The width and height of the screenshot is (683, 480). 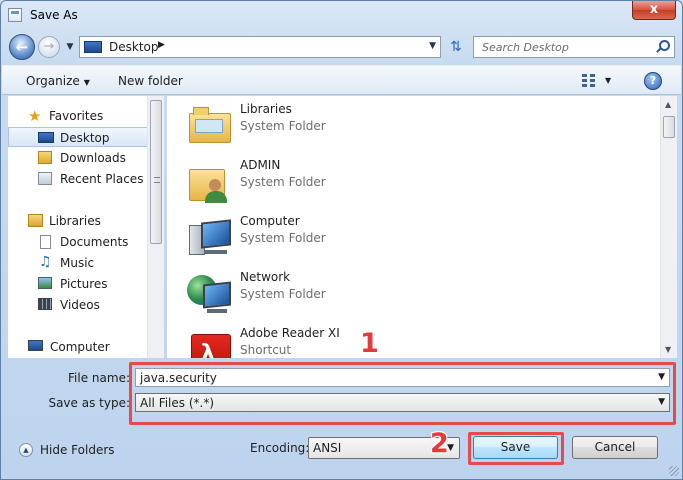 I want to click on sidebar-item-music: ♫ Music, so click(x=78, y=263).